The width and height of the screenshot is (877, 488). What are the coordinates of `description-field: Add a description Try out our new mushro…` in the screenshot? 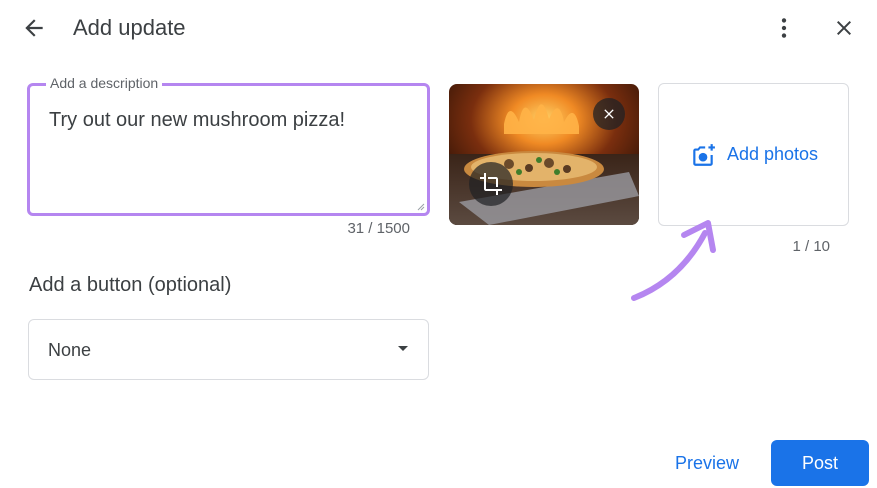 It's located at (228, 145).